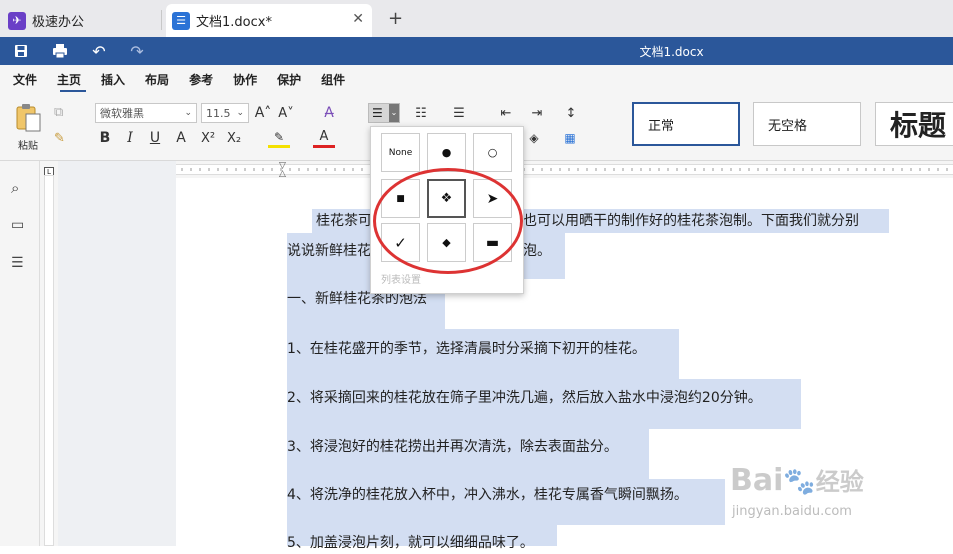  Describe the element at coordinates (155, 138) in the screenshot. I see `underline-button: U` at that location.